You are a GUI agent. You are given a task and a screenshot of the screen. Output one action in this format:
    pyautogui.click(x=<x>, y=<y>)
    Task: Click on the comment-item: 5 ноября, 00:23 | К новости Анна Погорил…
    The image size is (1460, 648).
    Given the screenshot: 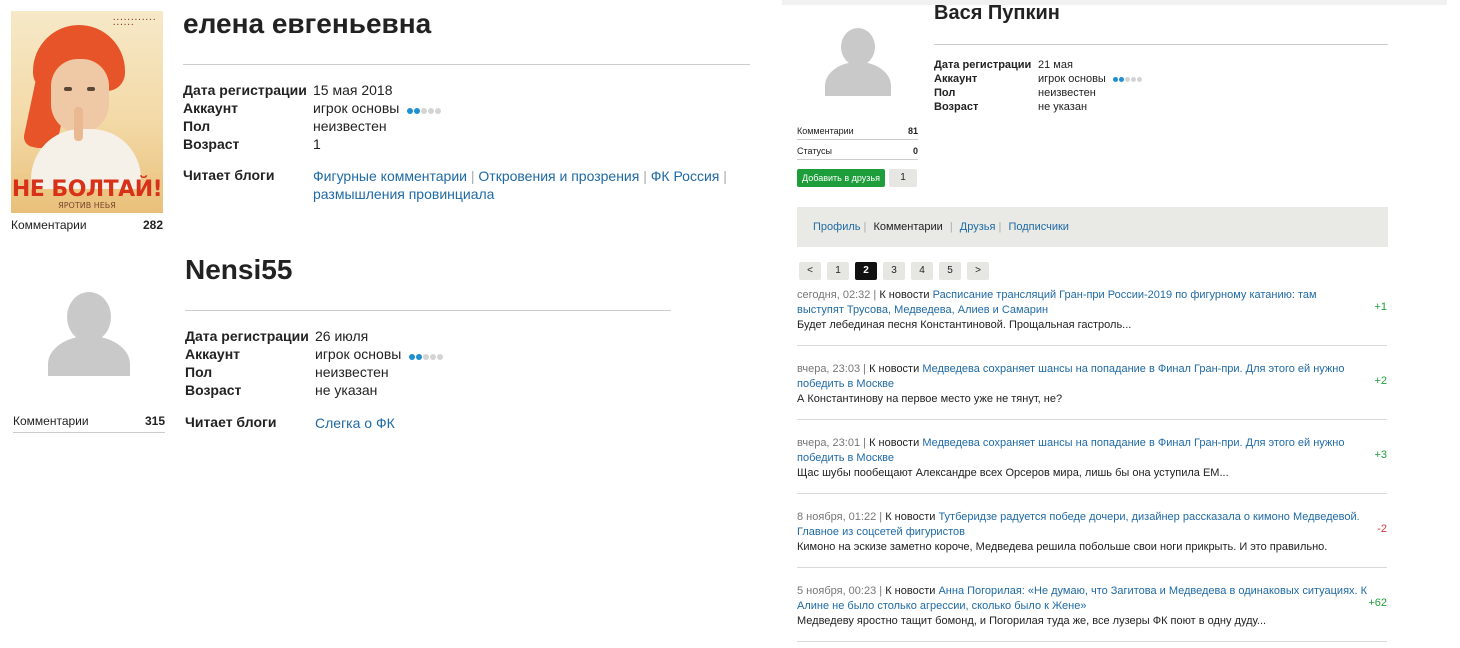 What is the action you would take?
    pyautogui.click(x=1092, y=613)
    